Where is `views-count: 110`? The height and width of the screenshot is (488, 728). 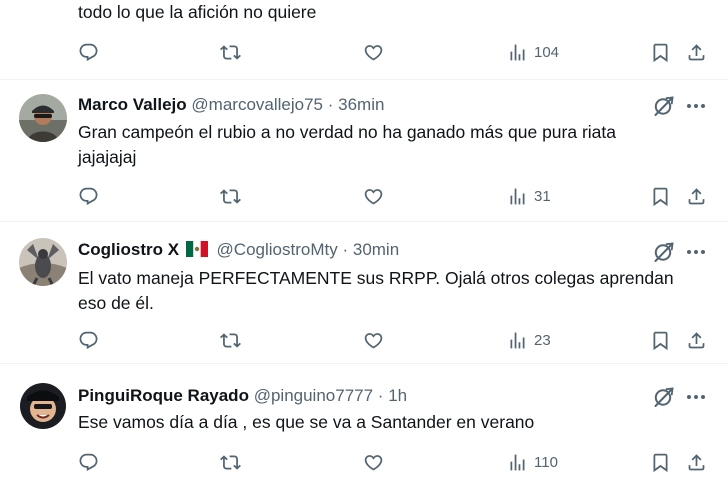 views-count: 110 is located at coordinates (546, 462).